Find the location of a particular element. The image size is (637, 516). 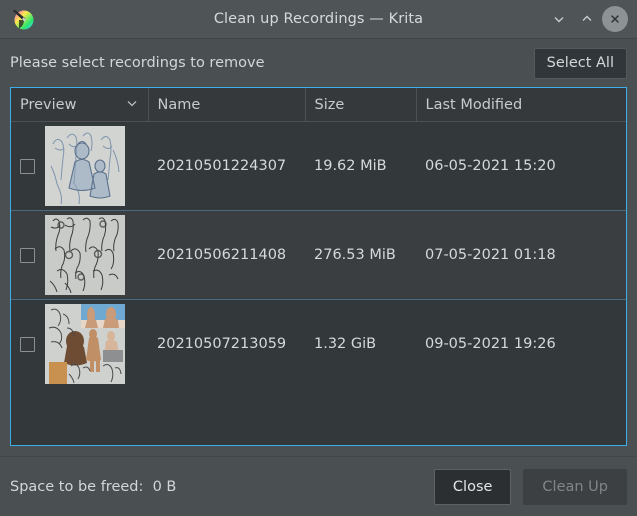

footer-buttons: Close Clean Up is located at coordinates (530, 486).